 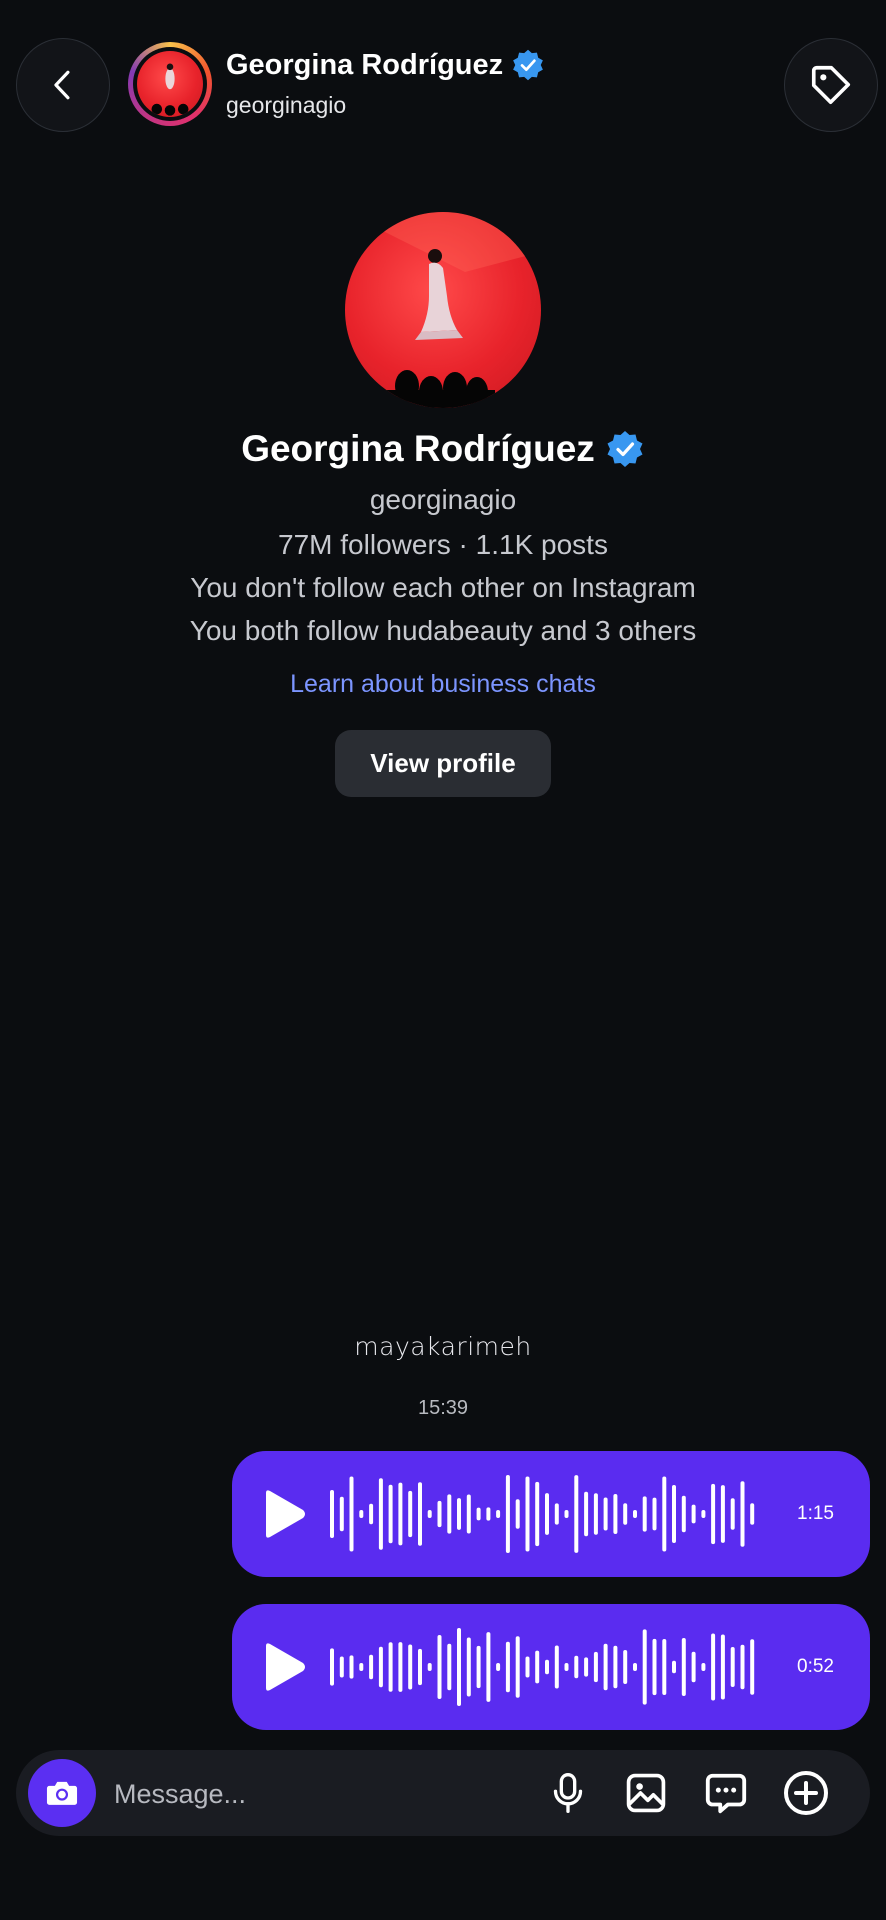 What do you see at coordinates (815, 1513) in the screenshot?
I see `voice-duration: 1:15` at bounding box center [815, 1513].